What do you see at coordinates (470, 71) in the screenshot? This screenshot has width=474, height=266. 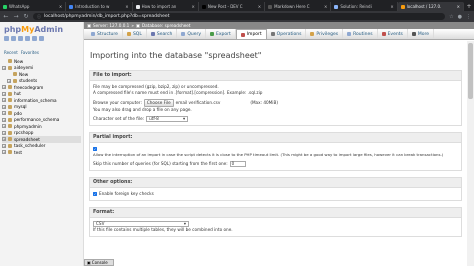 I see `scrollbar-thumb` at bounding box center [470, 71].